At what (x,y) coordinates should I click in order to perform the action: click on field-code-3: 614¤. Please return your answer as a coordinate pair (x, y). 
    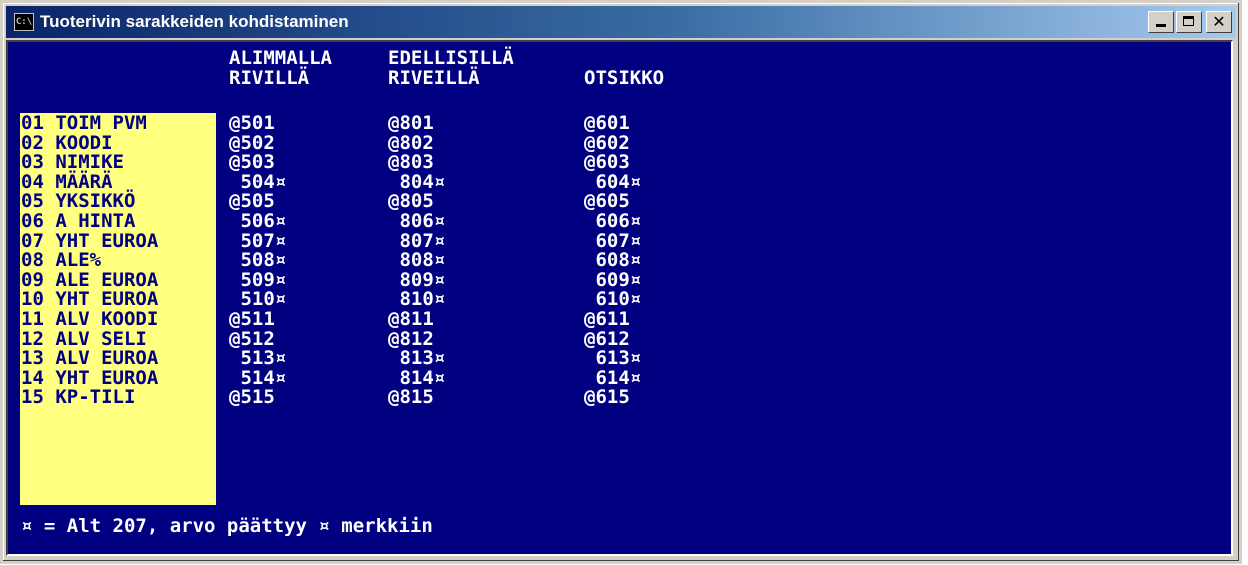
    Looking at the image, I should click on (613, 377).